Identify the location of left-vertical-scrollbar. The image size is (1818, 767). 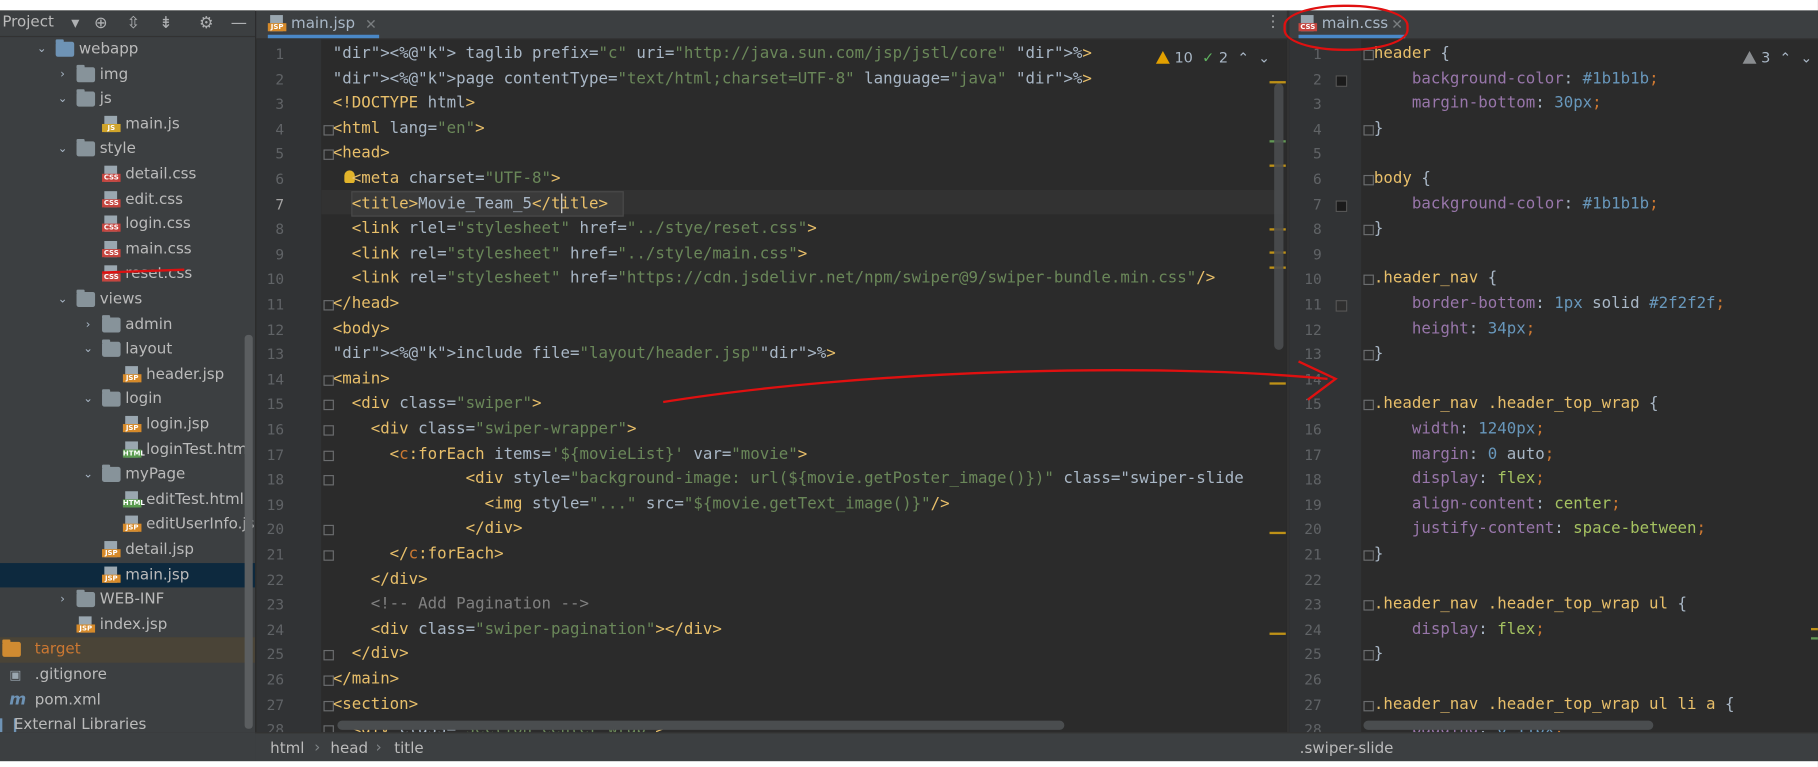
(1279, 216).